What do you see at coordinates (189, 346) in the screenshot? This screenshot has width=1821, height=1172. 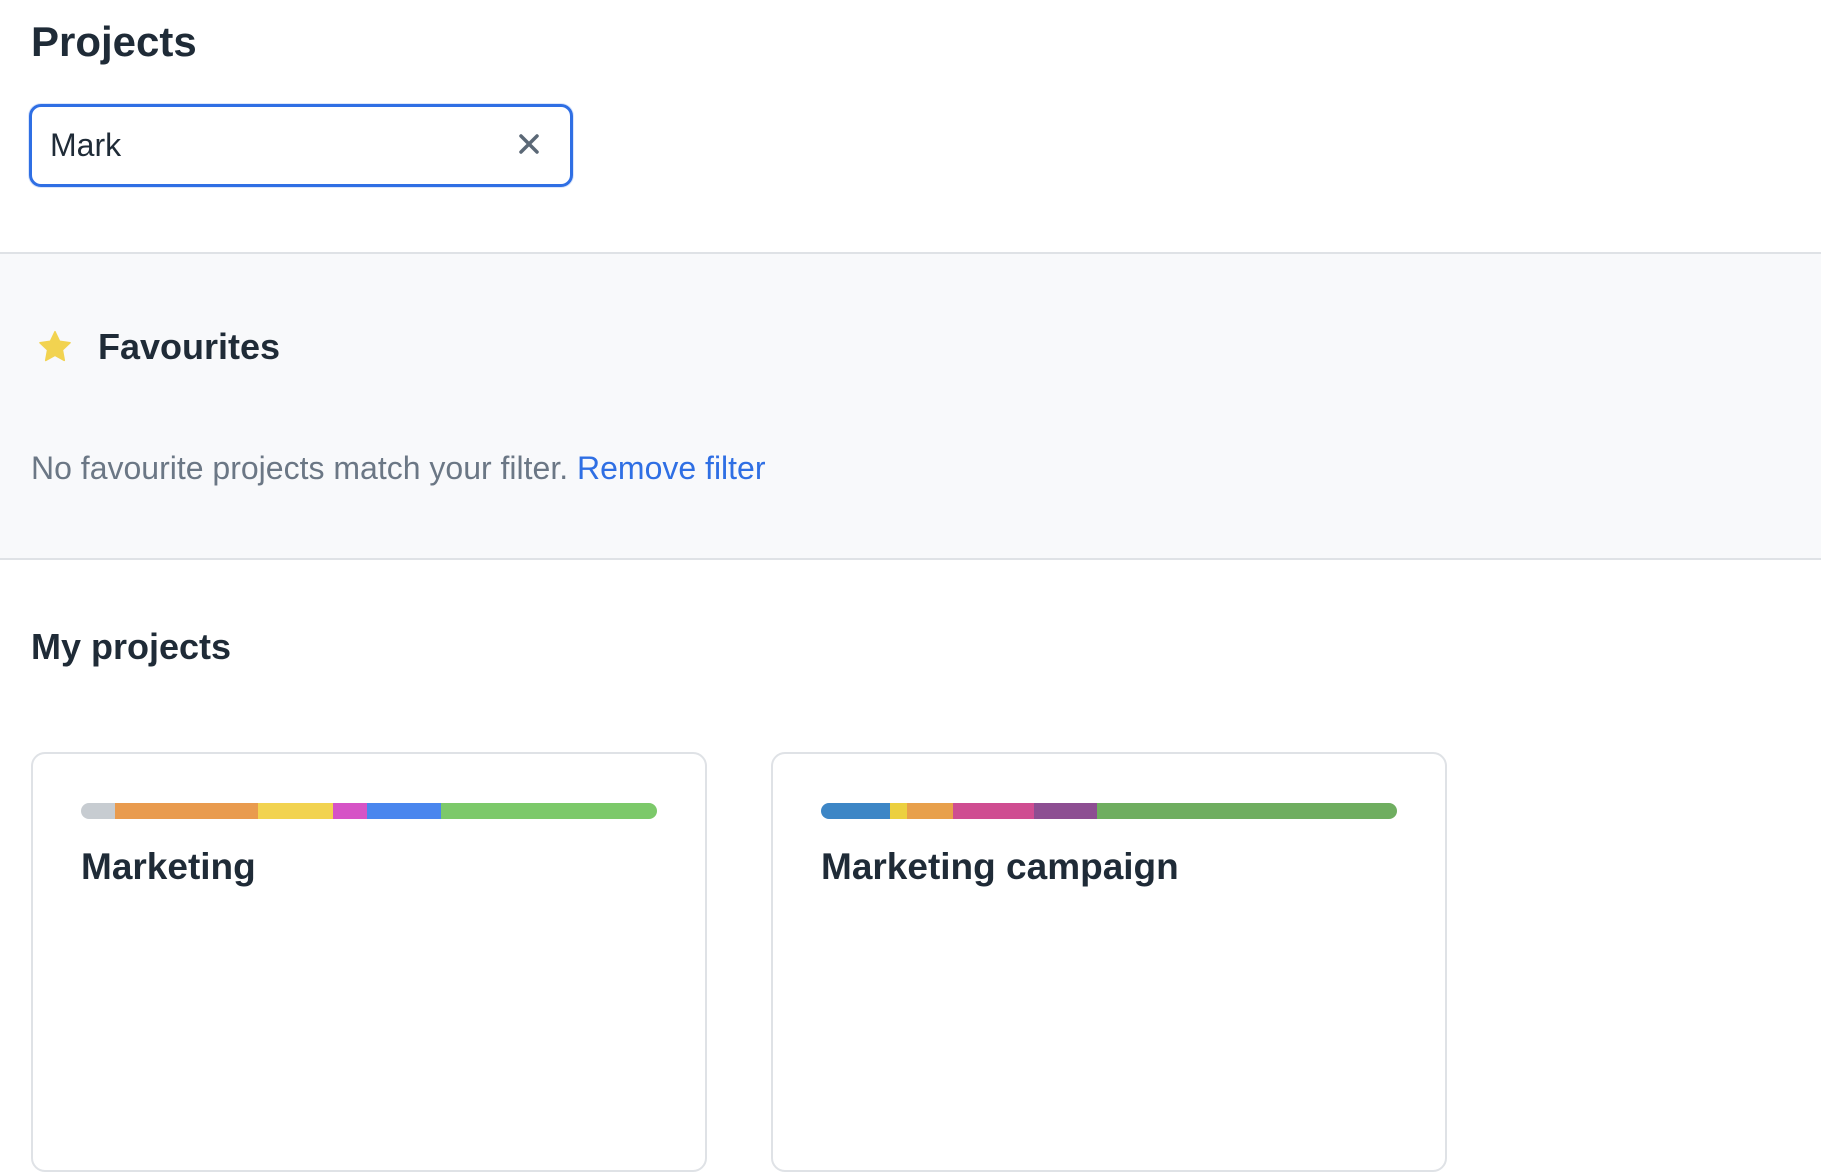 I see `favourites-title: Favourites` at bounding box center [189, 346].